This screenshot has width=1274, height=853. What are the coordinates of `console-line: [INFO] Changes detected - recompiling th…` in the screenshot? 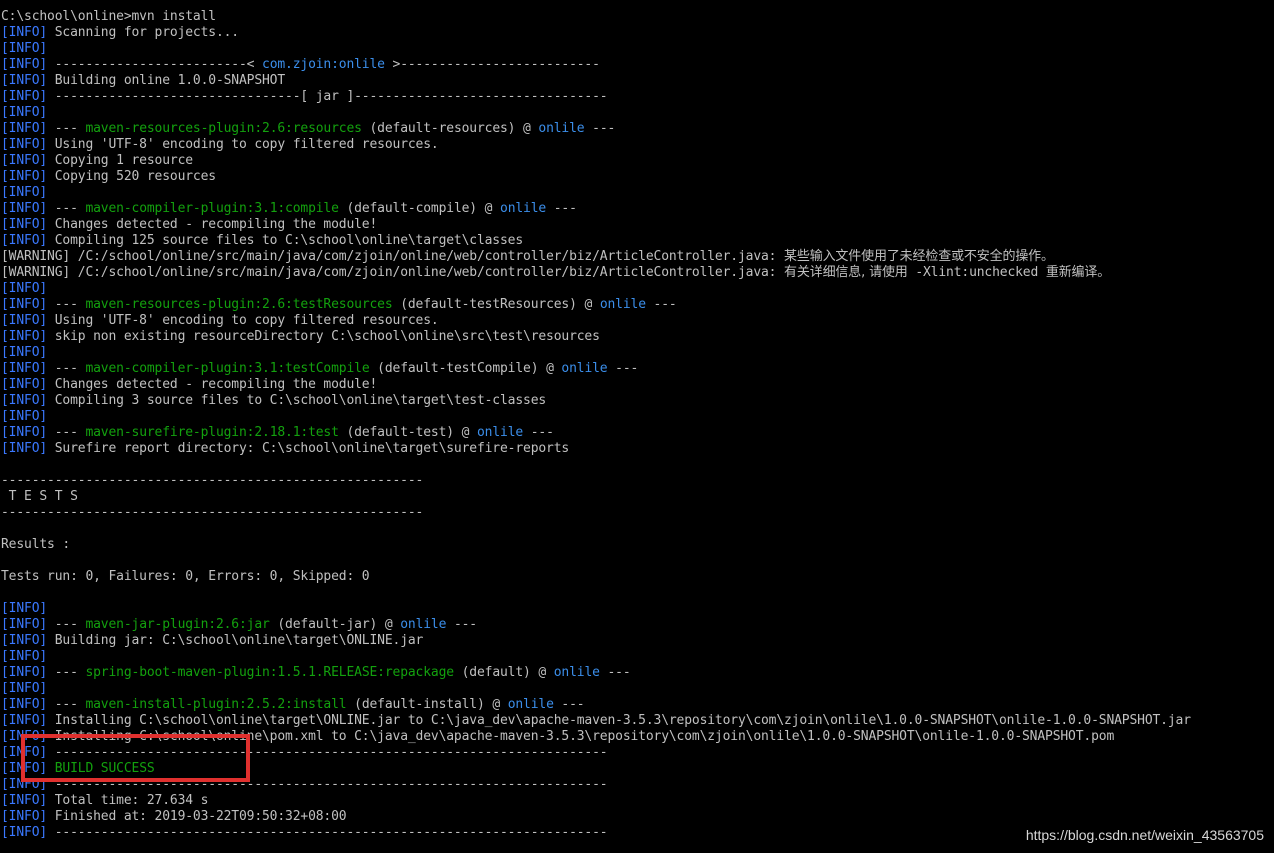 It's located at (596, 385).